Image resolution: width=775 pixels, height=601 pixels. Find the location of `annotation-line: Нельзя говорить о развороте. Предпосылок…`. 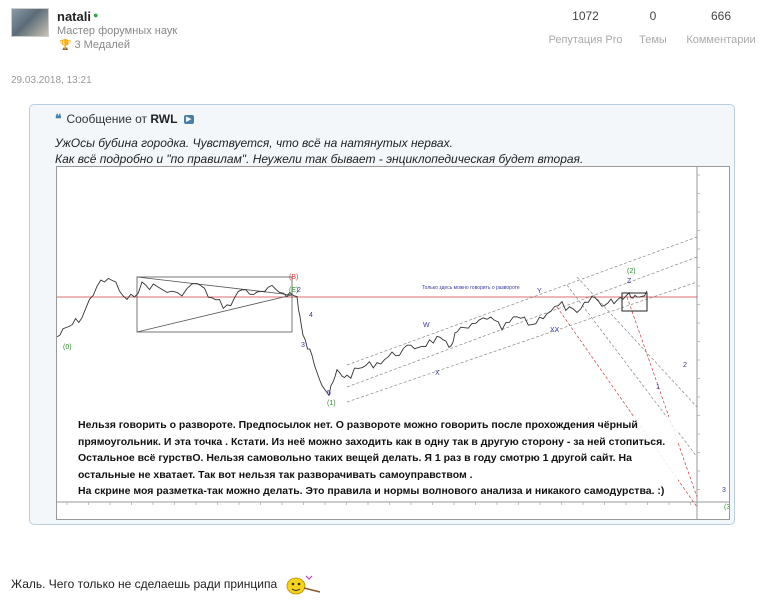

annotation-line: Нельзя говорить о развороте. Предпосылок… is located at coordinates (358, 425).